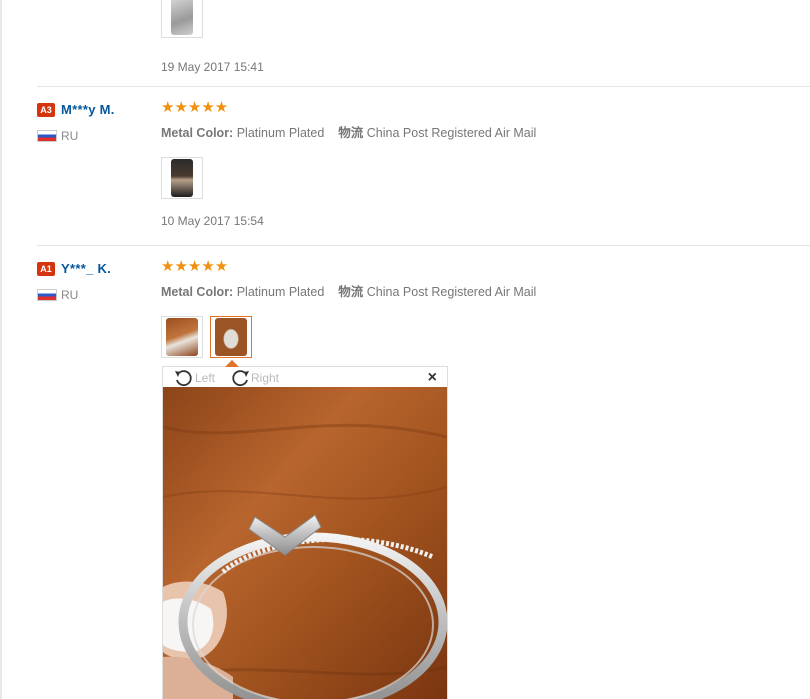 This screenshot has height=699, width=810. Describe the element at coordinates (432, 378) in the screenshot. I see `close-icon: ×` at that location.